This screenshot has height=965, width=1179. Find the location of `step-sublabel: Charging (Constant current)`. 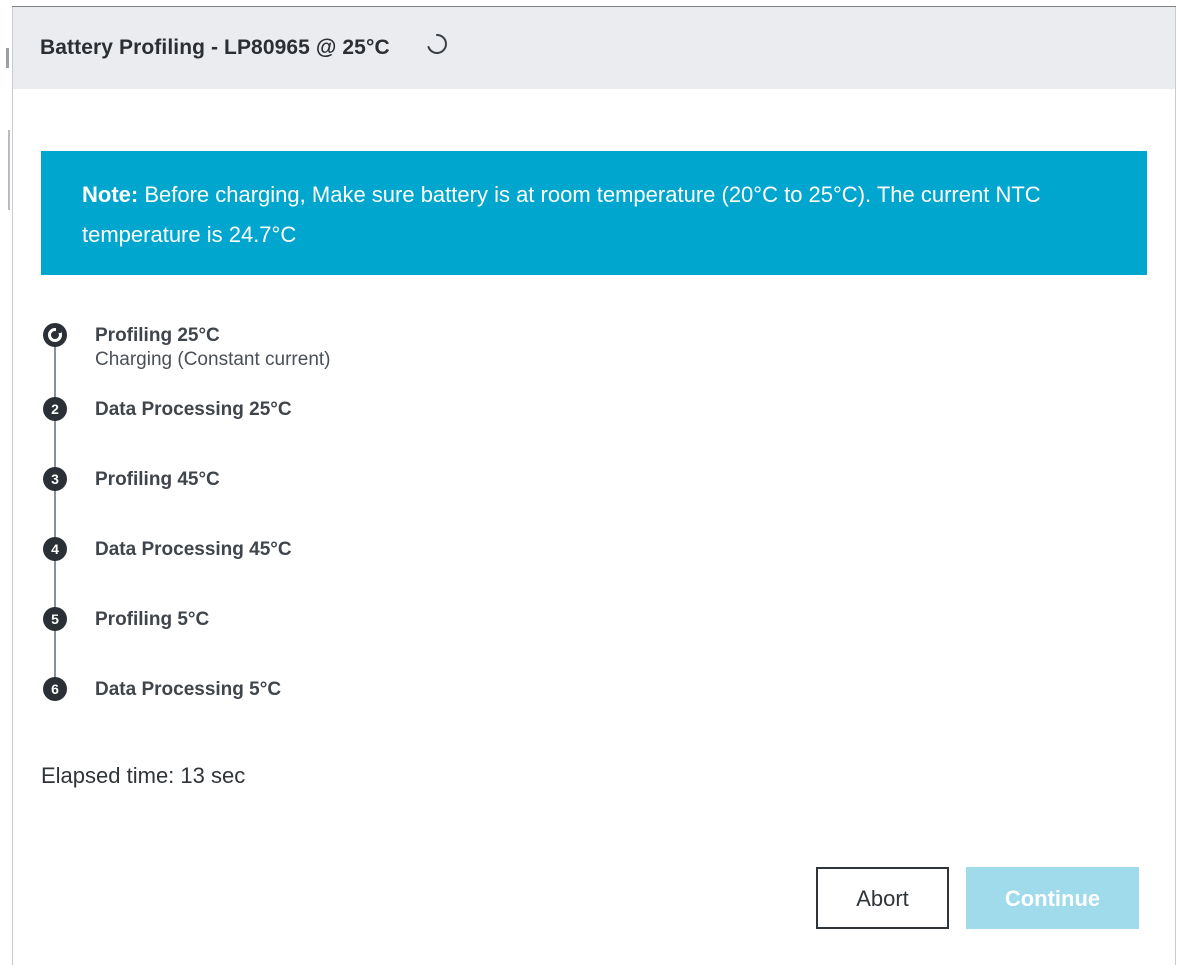

step-sublabel: Charging (Constant current) is located at coordinates (213, 359).